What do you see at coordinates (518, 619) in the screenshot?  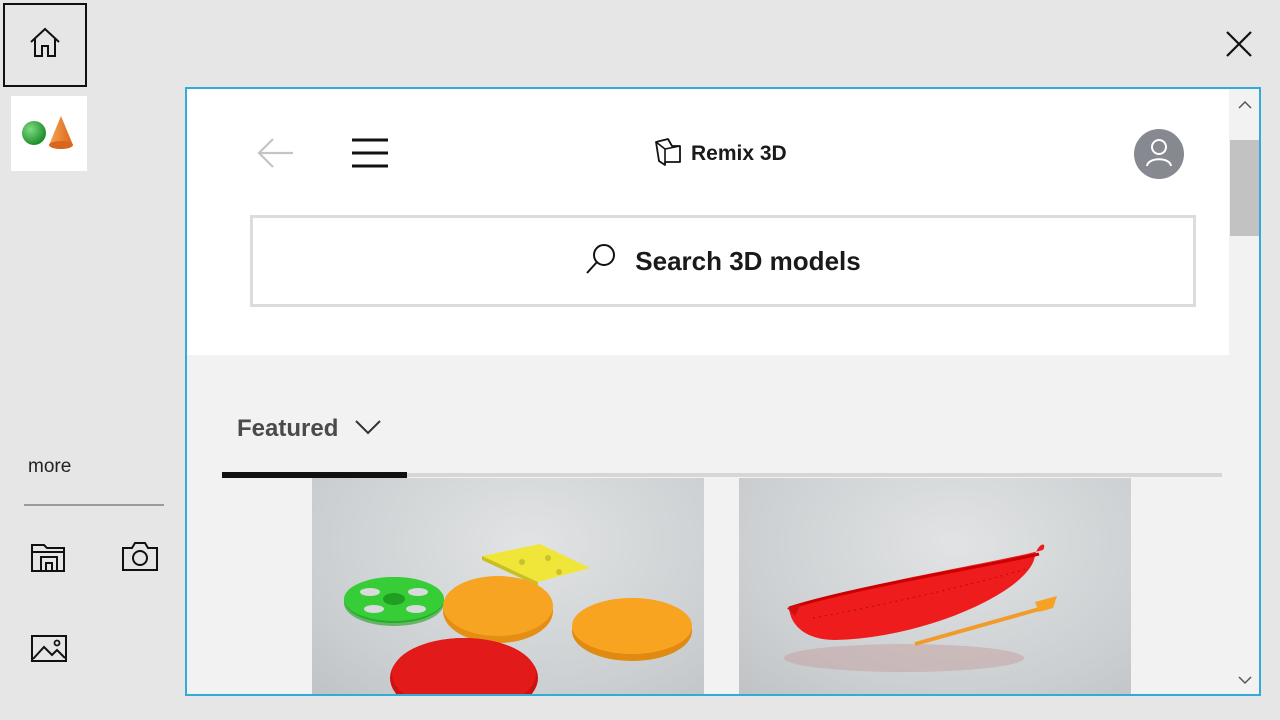 I see `3d-model-thumbnail-shapes` at bounding box center [518, 619].